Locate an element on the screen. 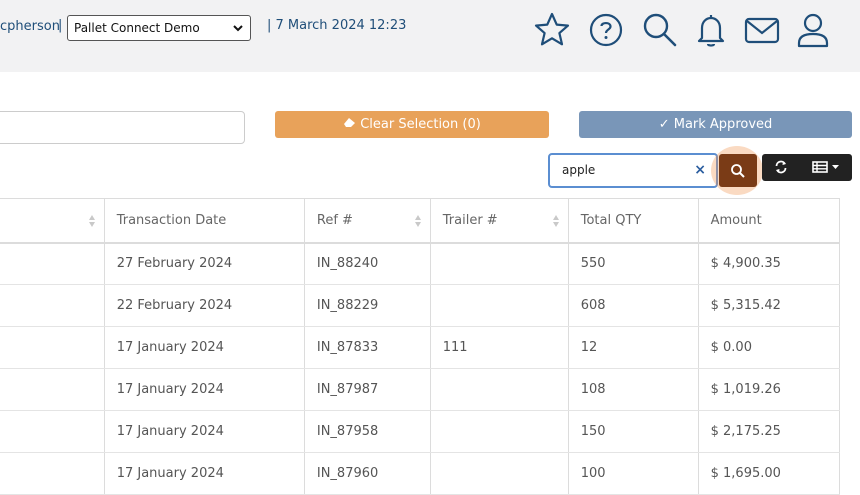 This screenshot has height=495, width=860. column-header-label: Transaction Date is located at coordinates (171, 220).